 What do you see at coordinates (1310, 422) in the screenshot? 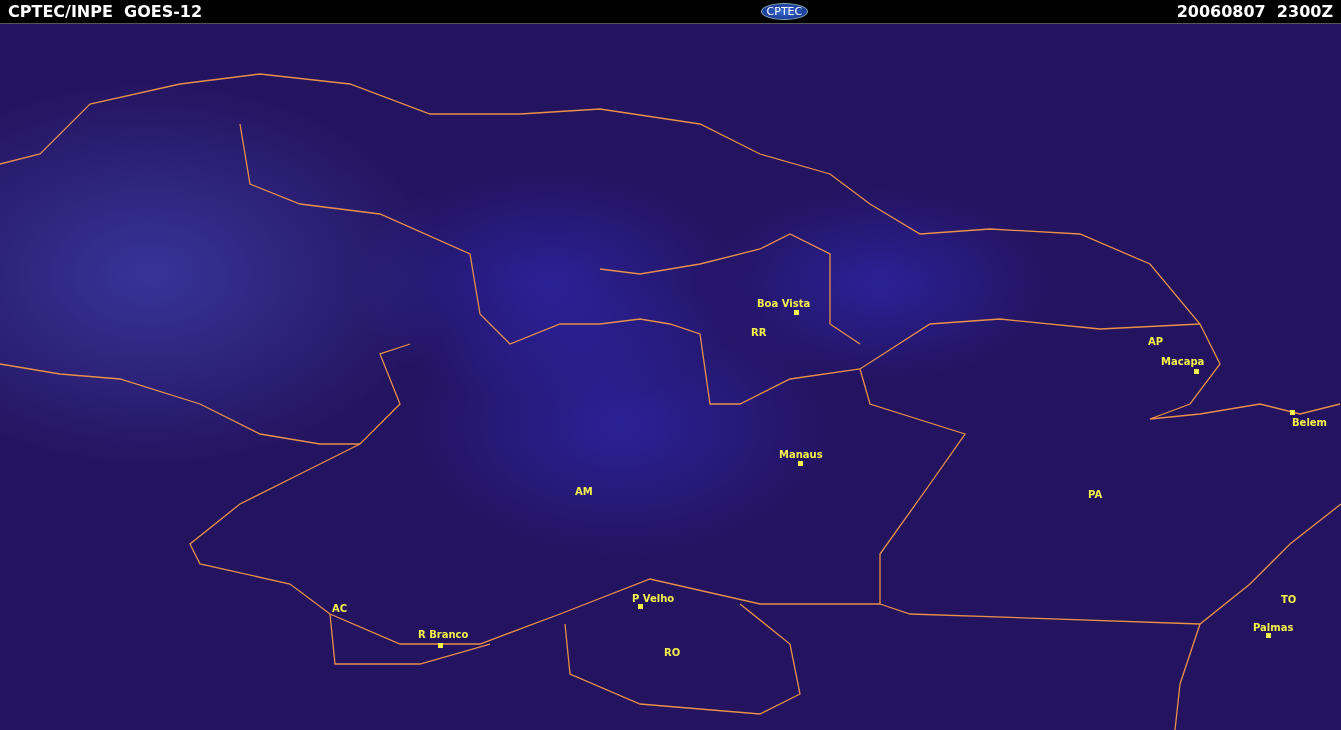
I see `city-label: Belem` at bounding box center [1310, 422].